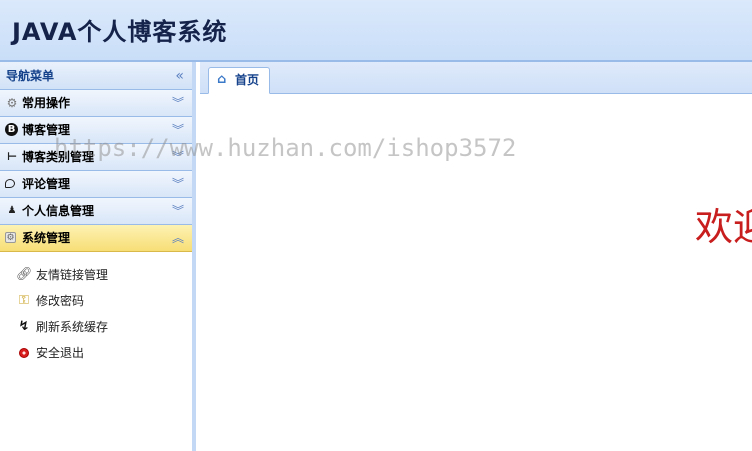 Image resolution: width=752 pixels, height=451 pixels. I want to click on tab-label: 首页, so click(247, 80).